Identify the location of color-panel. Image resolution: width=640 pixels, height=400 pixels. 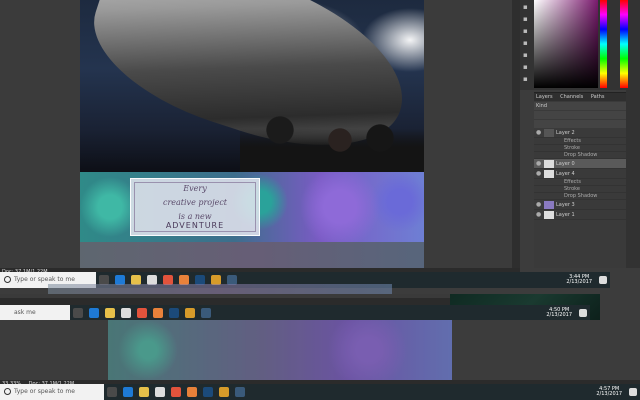
(587, 45).